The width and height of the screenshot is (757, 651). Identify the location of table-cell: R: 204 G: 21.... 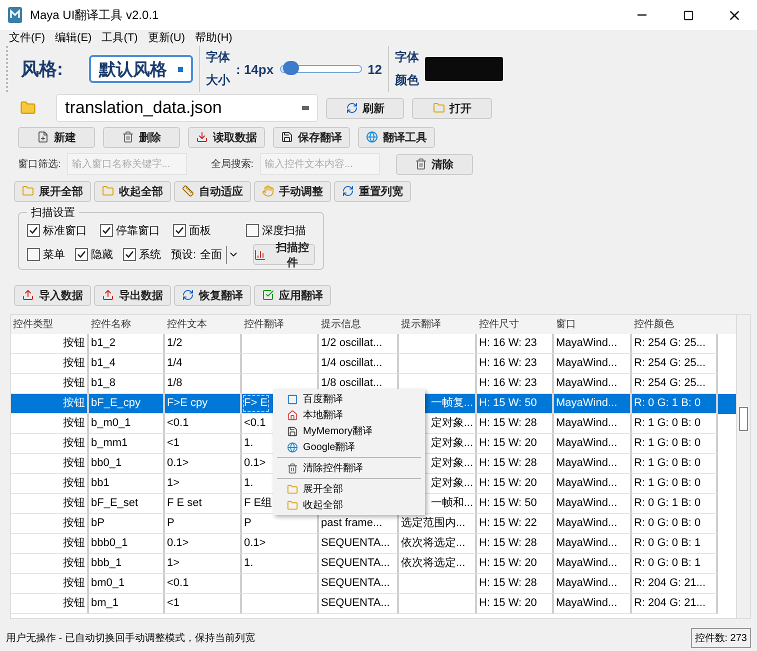
(675, 604).